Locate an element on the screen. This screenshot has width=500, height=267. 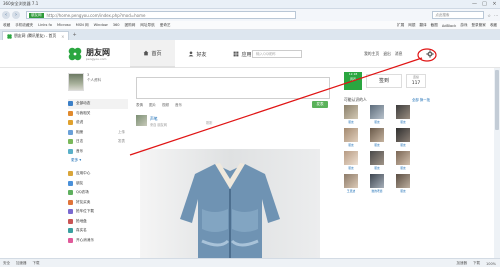
tab-close-icon: × is located at coordinates (62, 36).